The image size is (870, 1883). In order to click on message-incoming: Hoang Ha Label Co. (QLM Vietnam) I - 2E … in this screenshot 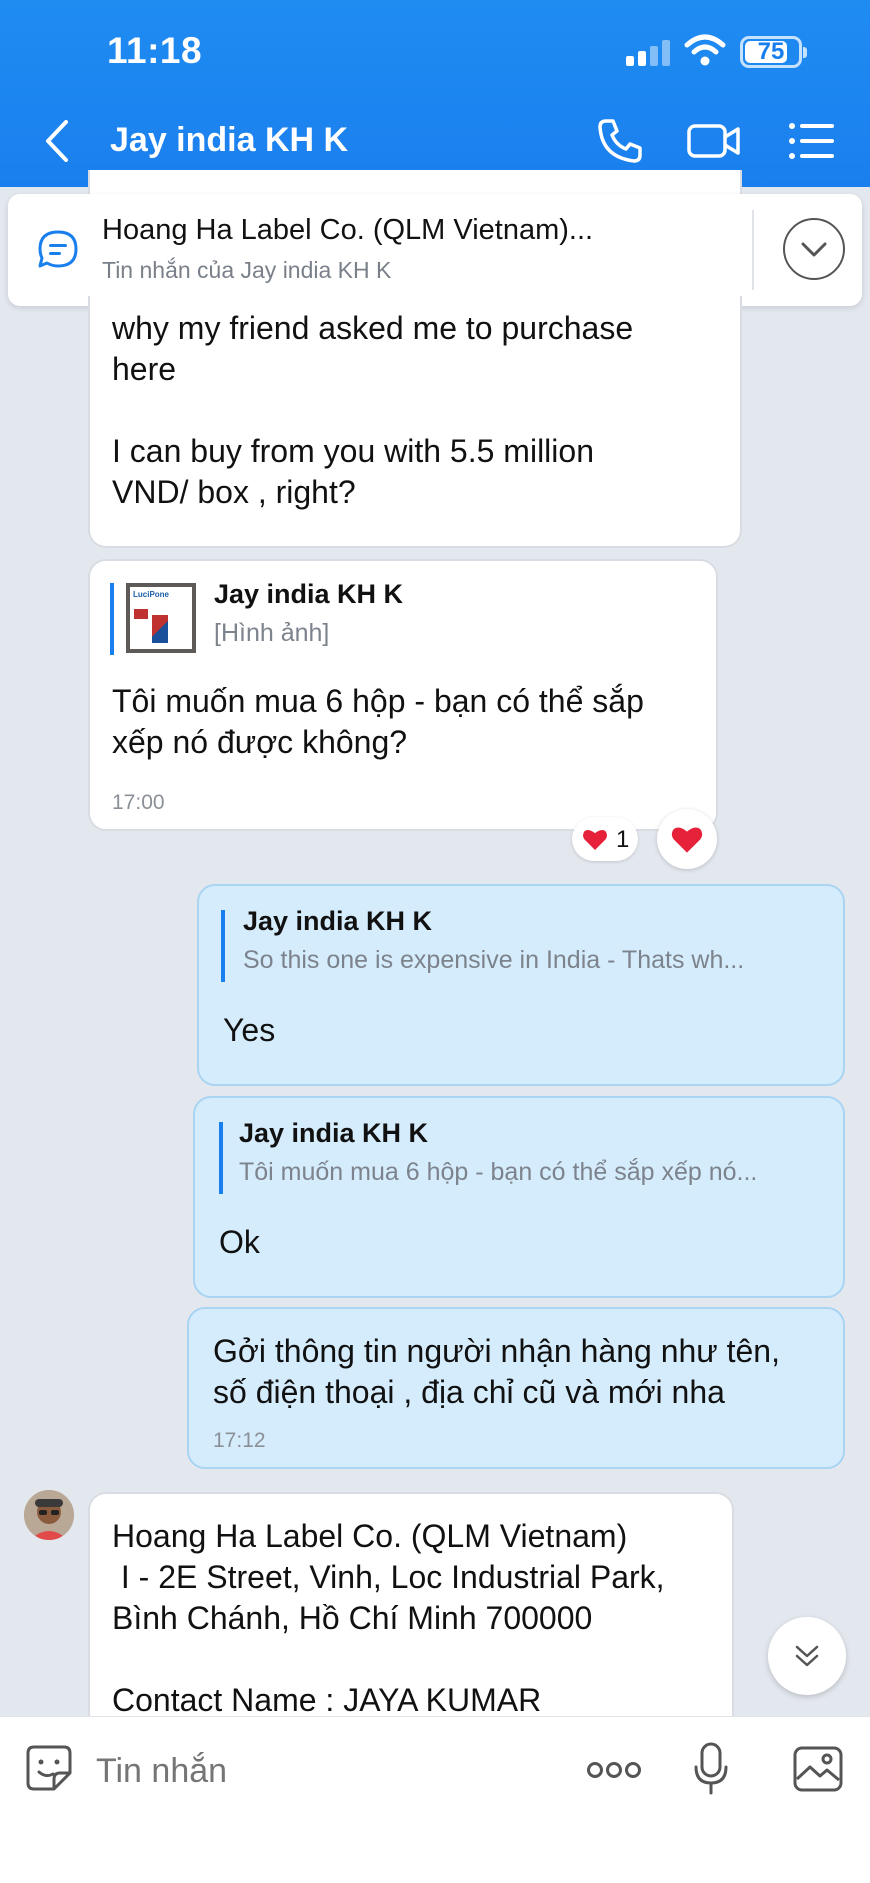, I will do `click(411, 1612)`.